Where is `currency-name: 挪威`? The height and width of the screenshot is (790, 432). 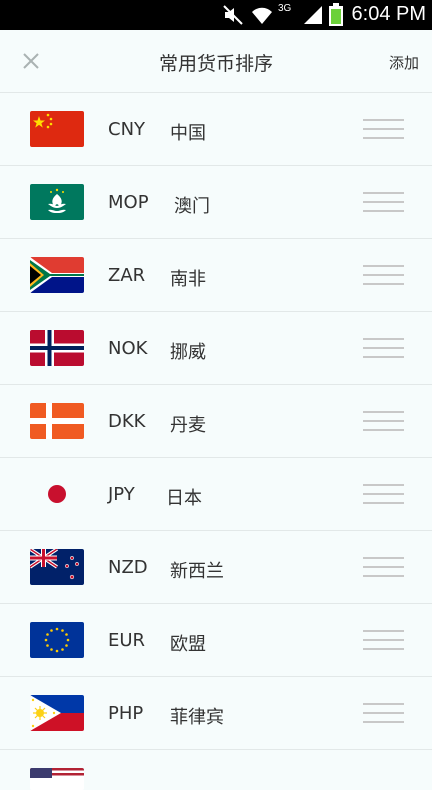
currency-name: 挪威 is located at coordinates (188, 352).